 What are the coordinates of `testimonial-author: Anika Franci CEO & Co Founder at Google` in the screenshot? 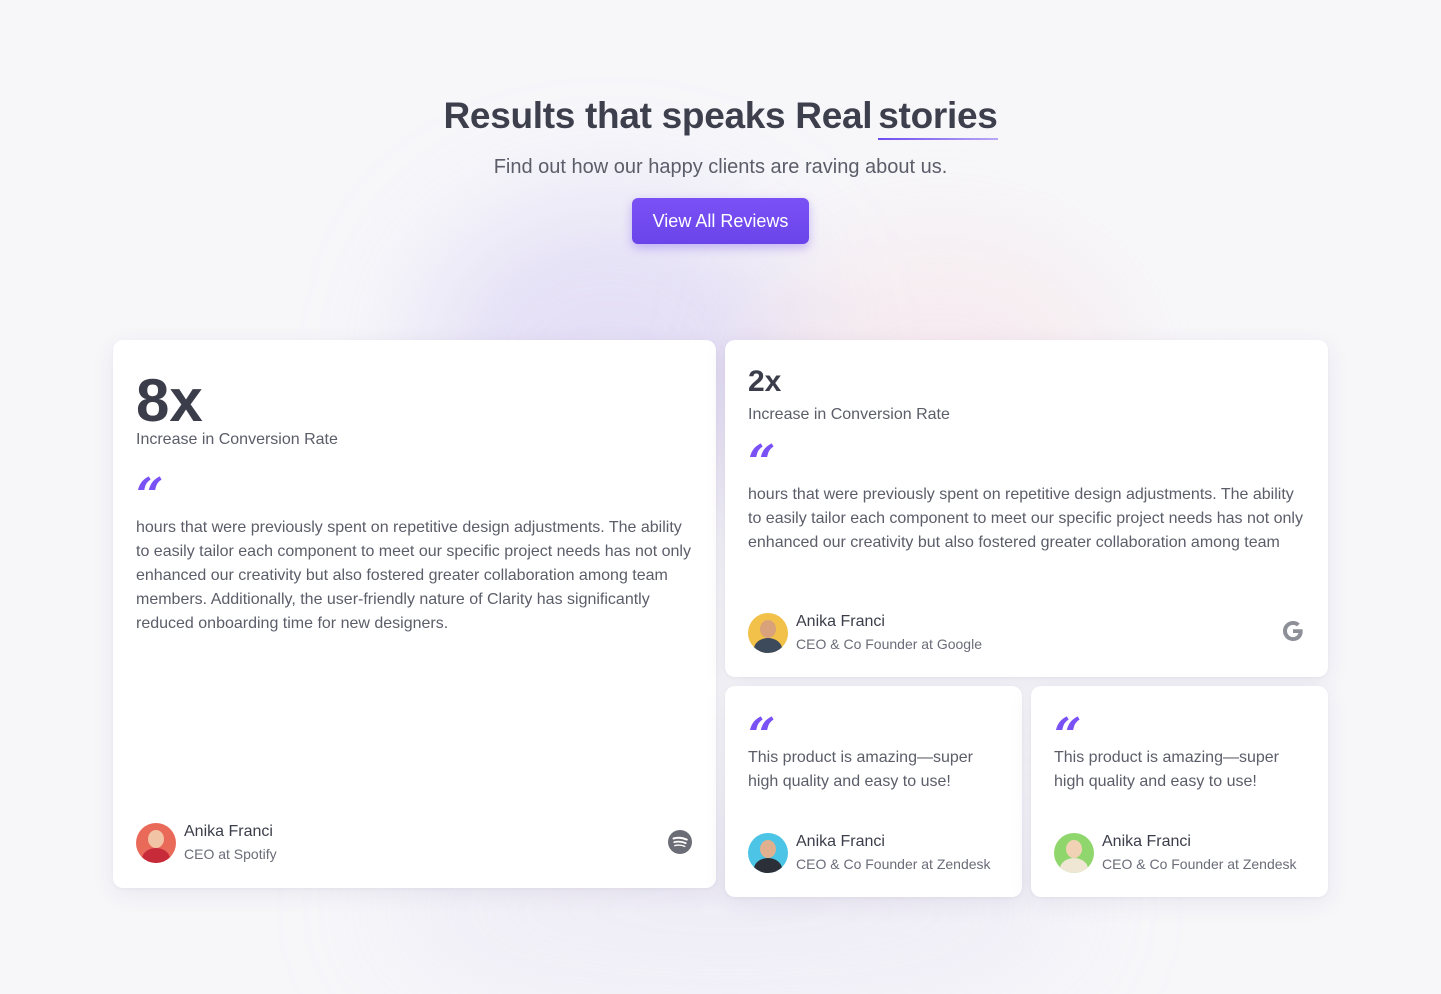 It's located at (865, 633).